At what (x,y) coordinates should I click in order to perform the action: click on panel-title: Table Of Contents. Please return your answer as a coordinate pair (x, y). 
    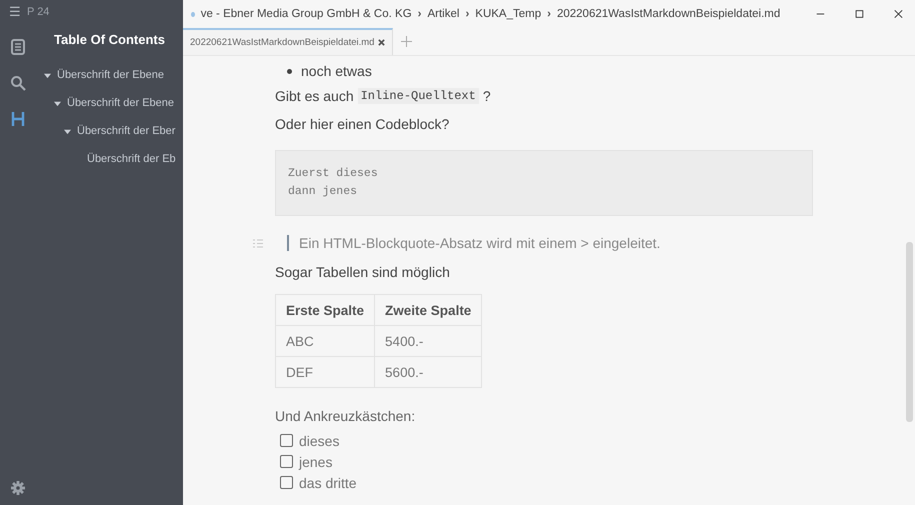
    Looking at the image, I should click on (109, 39).